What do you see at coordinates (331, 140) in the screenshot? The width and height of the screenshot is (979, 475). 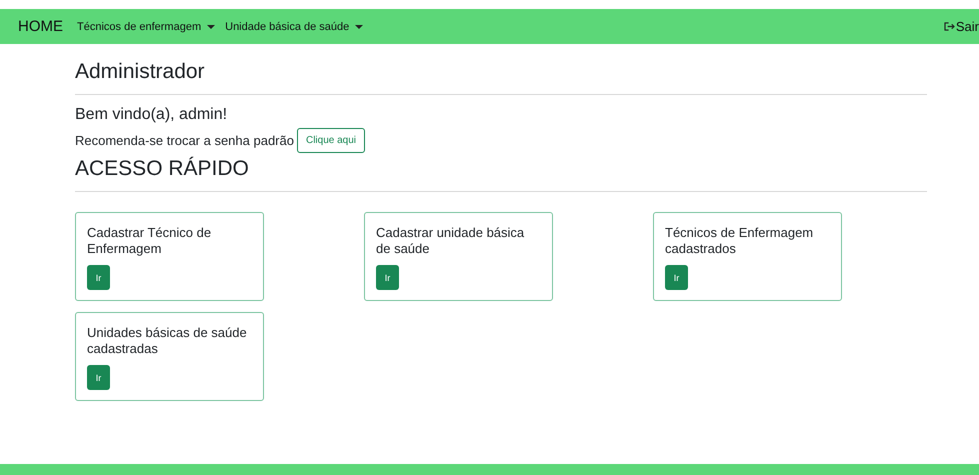 I see `change-password-button: Clique aqui` at bounding box center [331, 140].